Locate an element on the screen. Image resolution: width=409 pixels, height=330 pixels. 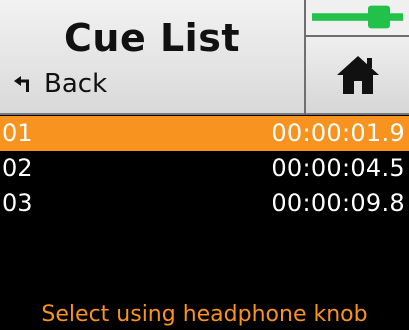
cue-number: 03 is located at coordinates (17, 203).